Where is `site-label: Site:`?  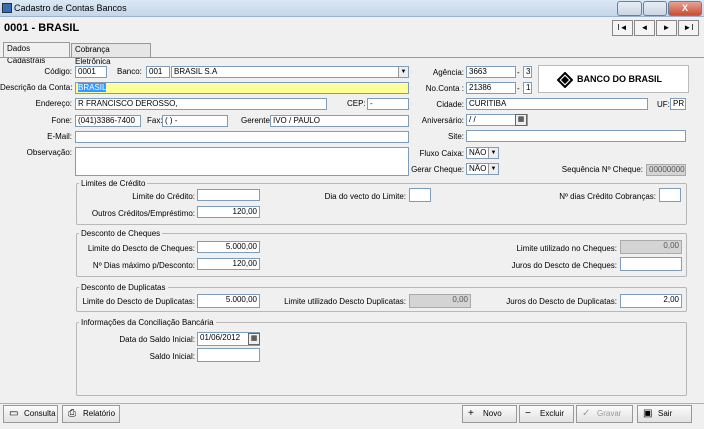
site-label: Site: is located at coordinates (455, 136).